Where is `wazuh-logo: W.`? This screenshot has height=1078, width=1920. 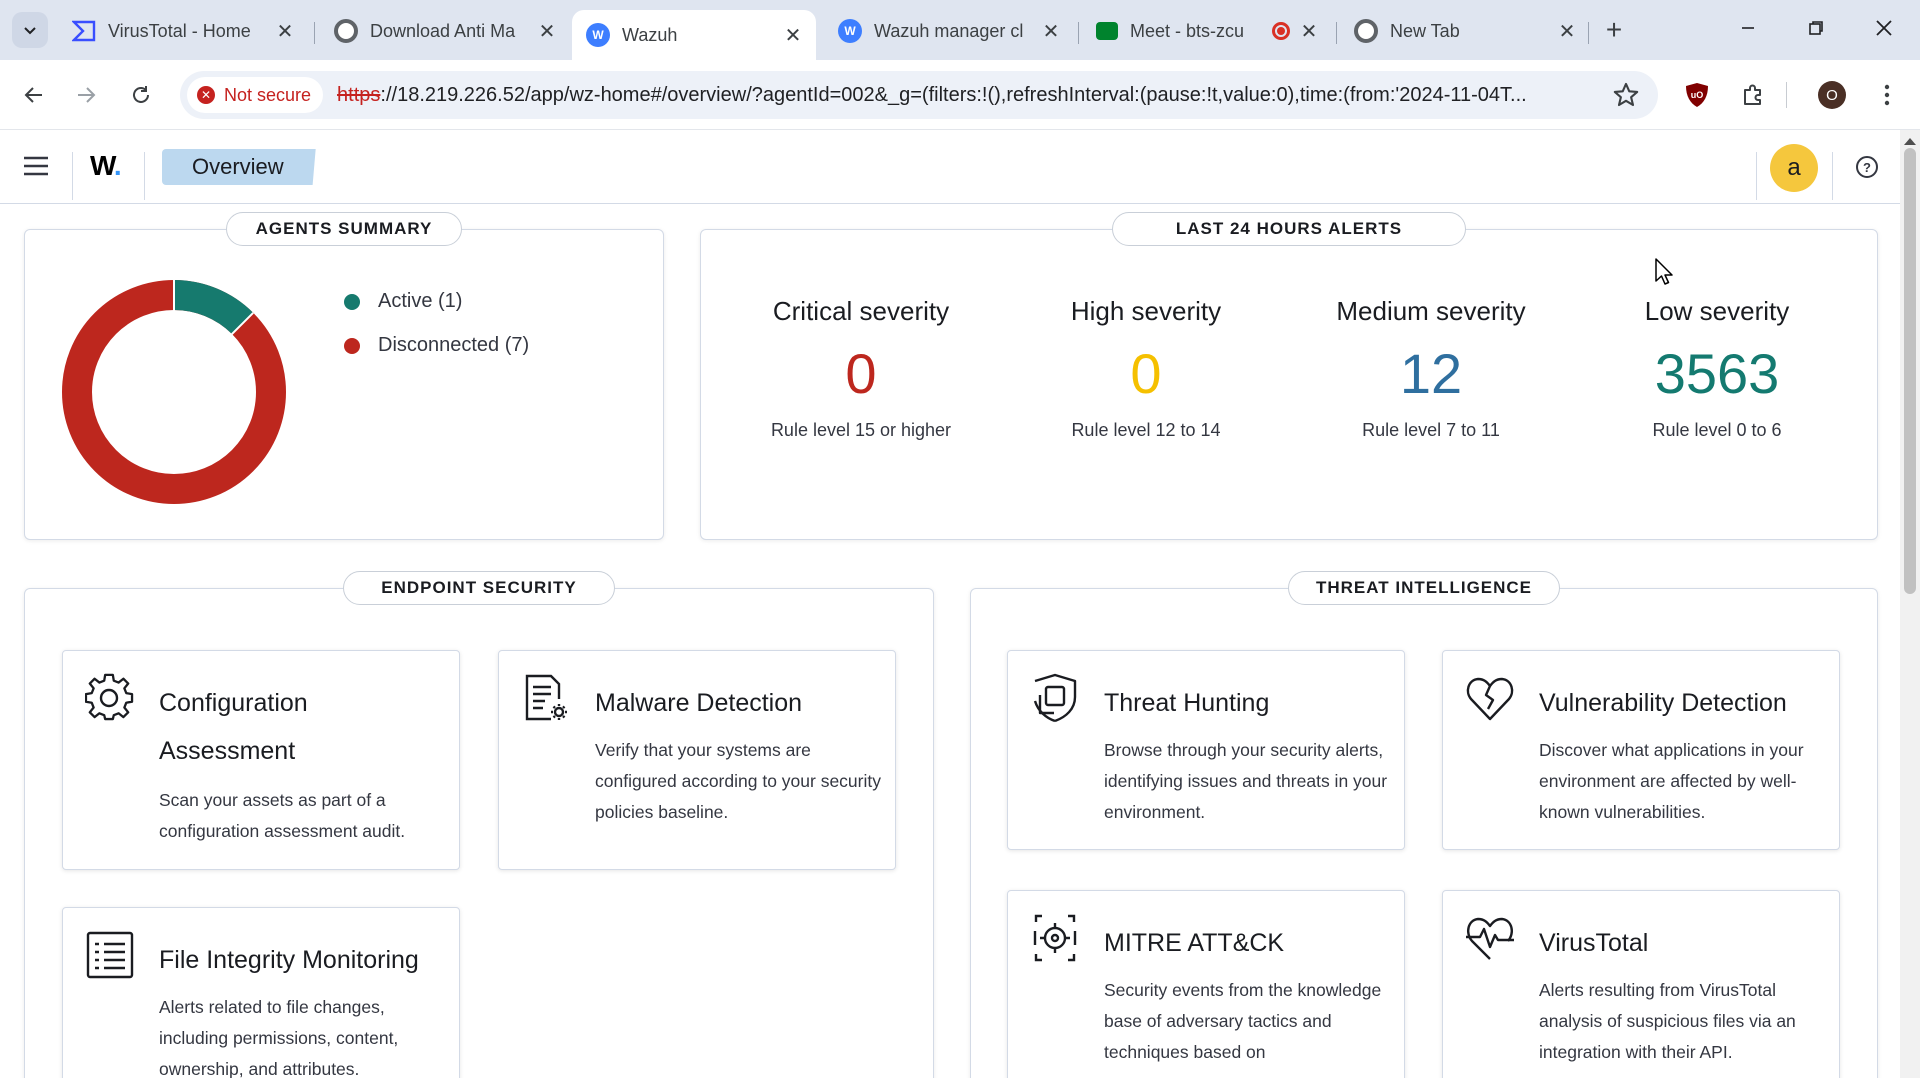 wazuh-logo: W. is located at coordinates (106, 166).